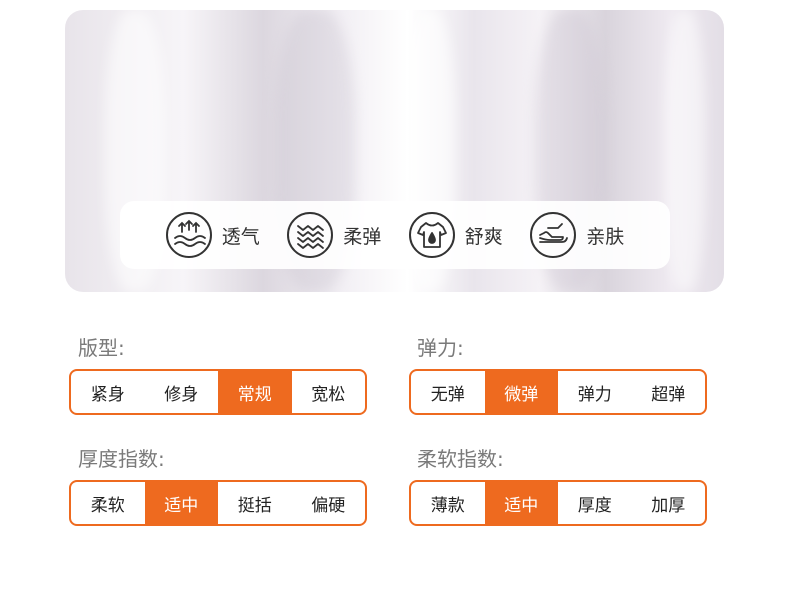  What do you see at coordinates (595, 503) in the screenshot?
I see `softness-option: 厚度` at bounding box center [595, 503].